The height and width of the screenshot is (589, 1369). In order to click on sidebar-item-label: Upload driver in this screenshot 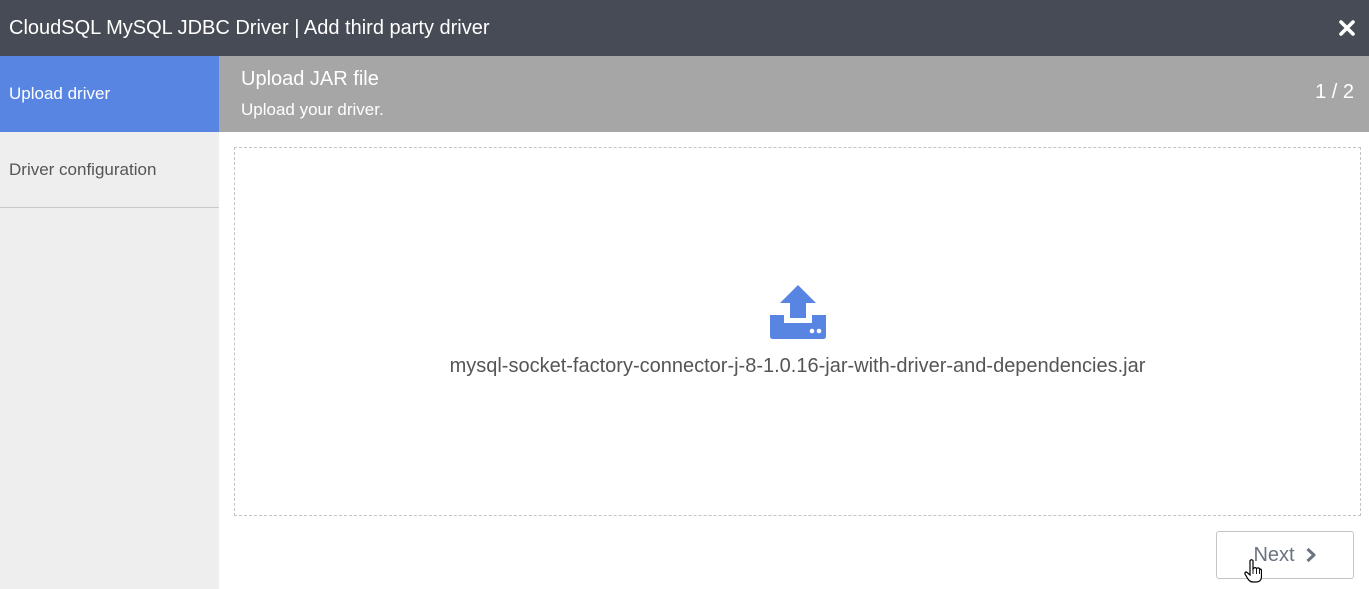, I will do `click(60, 93)`.